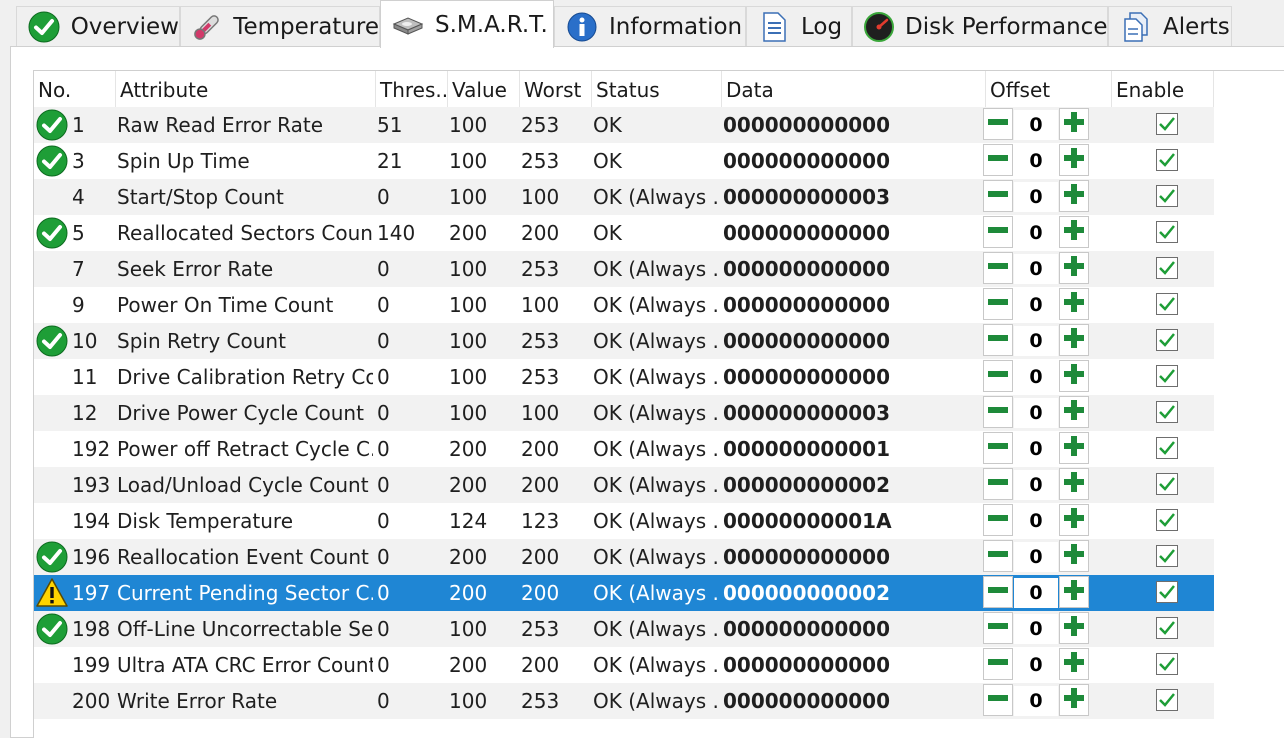 This screenshot has height=738, width=1284. I want to click on tab-temperature: Temperature, so click(280, 26).